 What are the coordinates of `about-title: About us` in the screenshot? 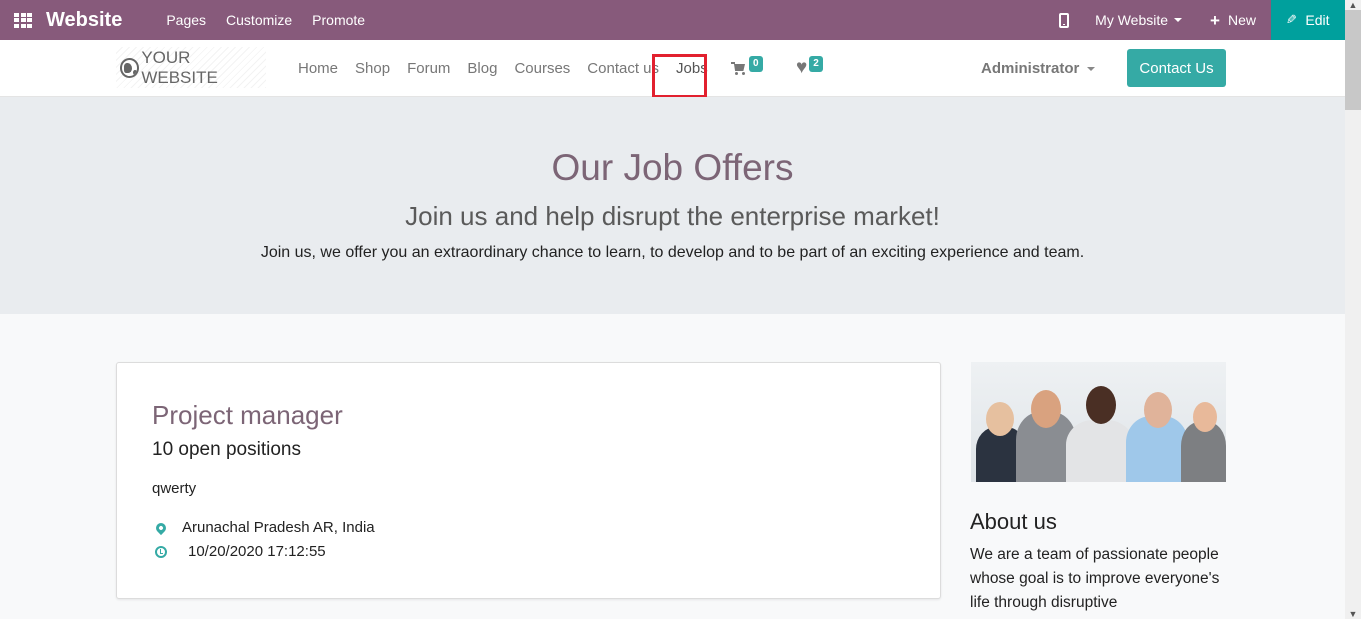 It's located at (1013, 521).